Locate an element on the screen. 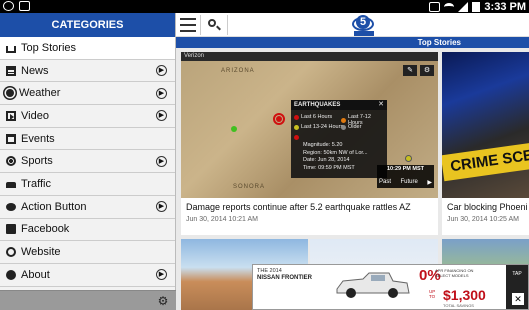 This screenshot has height=310, width=529. drawer-header: CATEGORIES is located at coordinates (87, 25).